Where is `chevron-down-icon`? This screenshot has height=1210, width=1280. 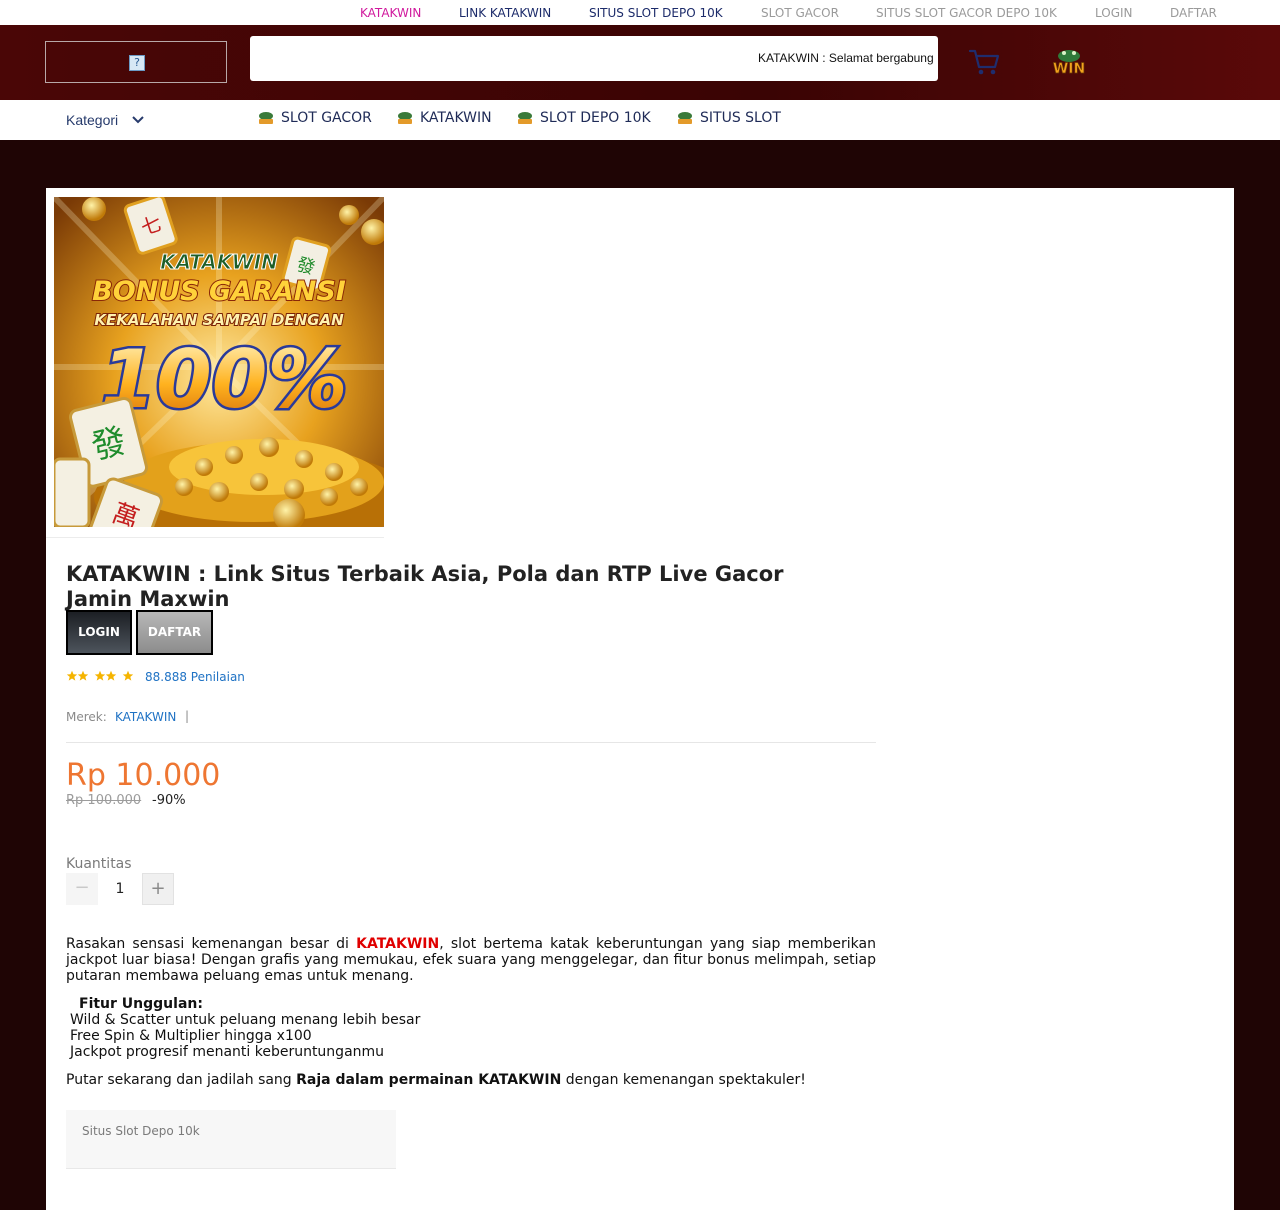
chevron-down-icon is located at coordinates (138, 120).